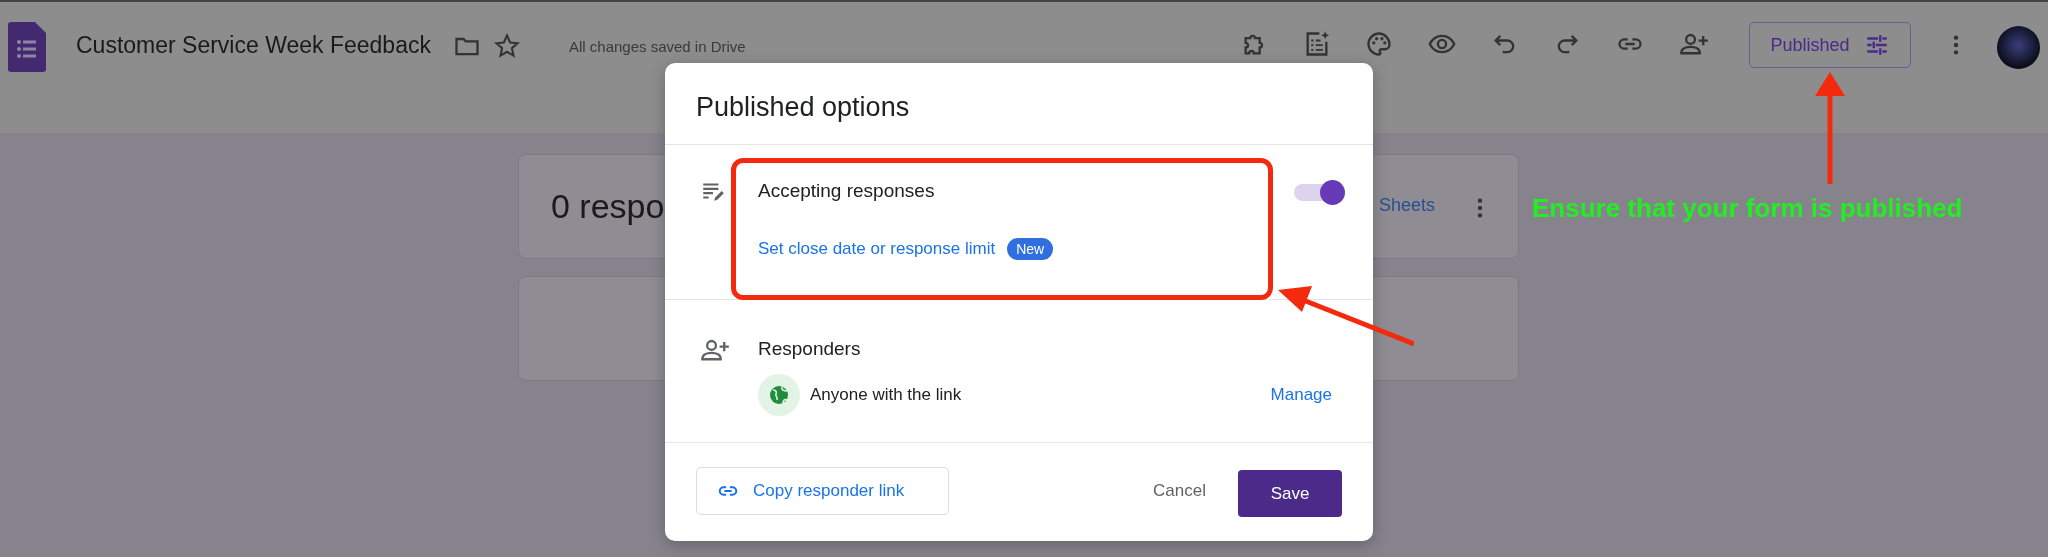 This screenshot has width=2048, height=557. I want to click on star-icon, so click(506, 46).